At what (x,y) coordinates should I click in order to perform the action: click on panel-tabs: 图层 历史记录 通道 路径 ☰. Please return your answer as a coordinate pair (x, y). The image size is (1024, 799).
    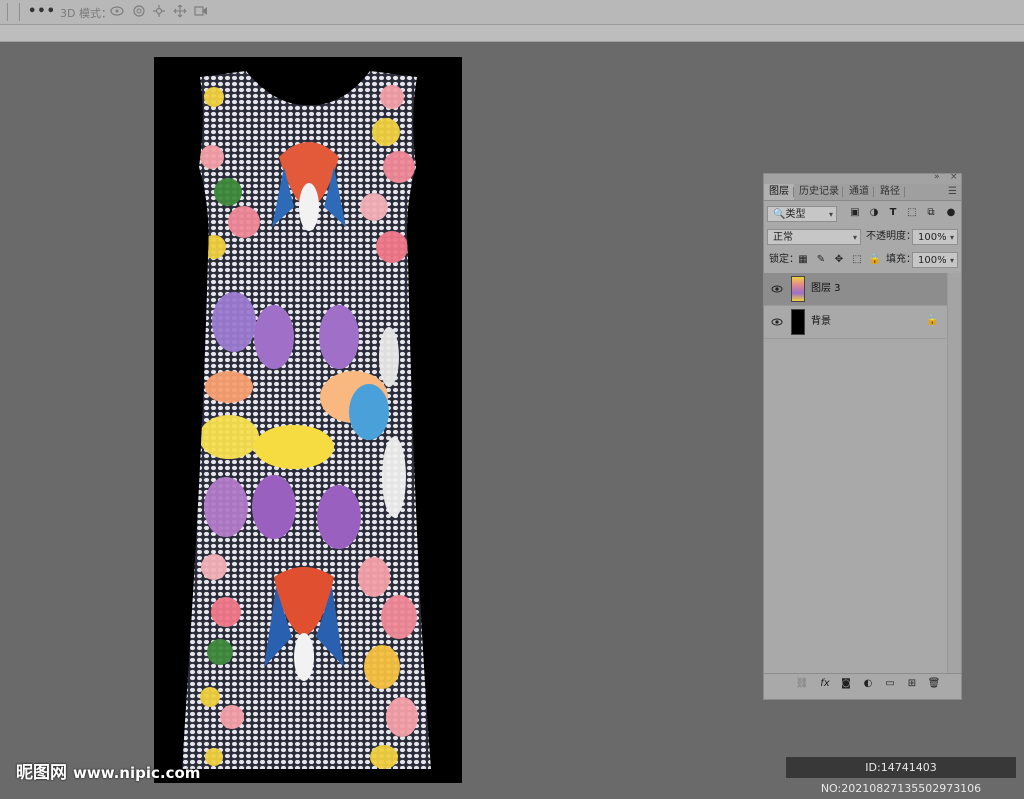
    Looking at the image, I should click on (862, 192).